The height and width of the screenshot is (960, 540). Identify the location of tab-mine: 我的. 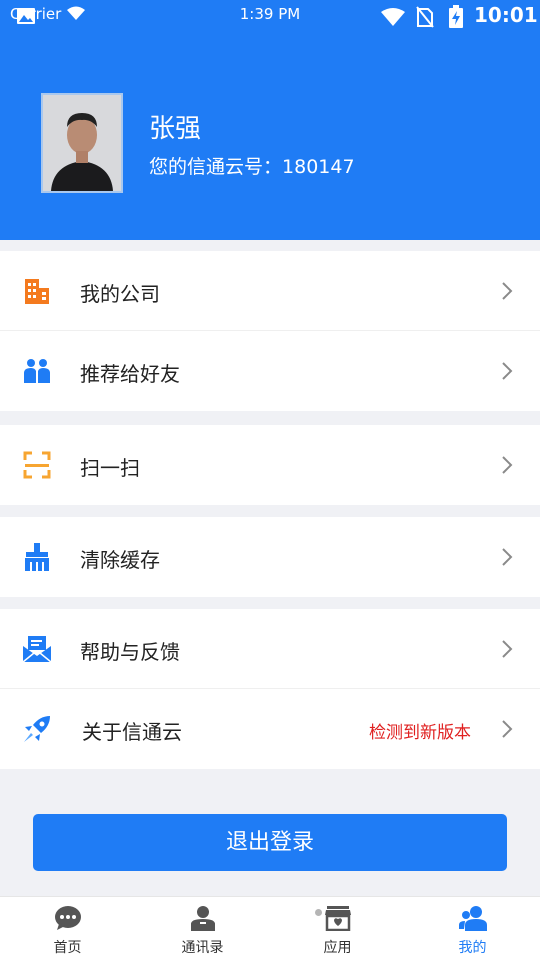
(472, 928).